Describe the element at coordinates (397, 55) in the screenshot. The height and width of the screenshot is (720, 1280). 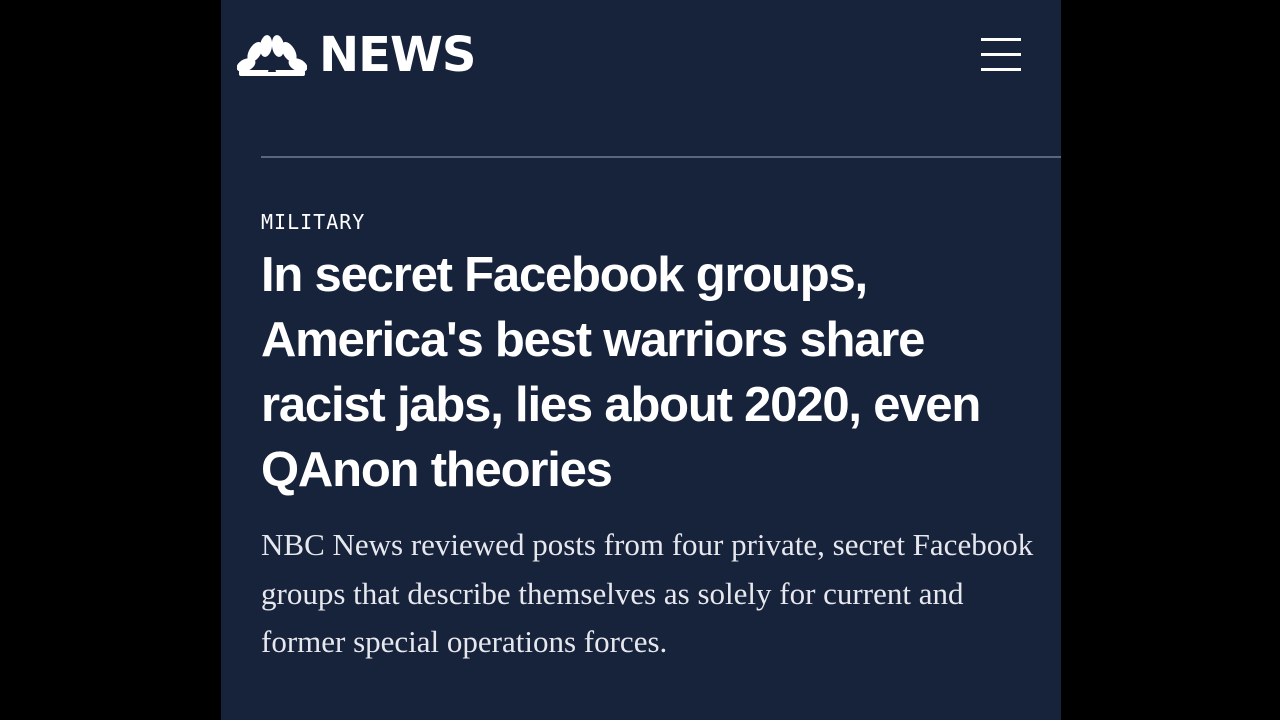
I see `logo-wordmark: NEWS` at that location.